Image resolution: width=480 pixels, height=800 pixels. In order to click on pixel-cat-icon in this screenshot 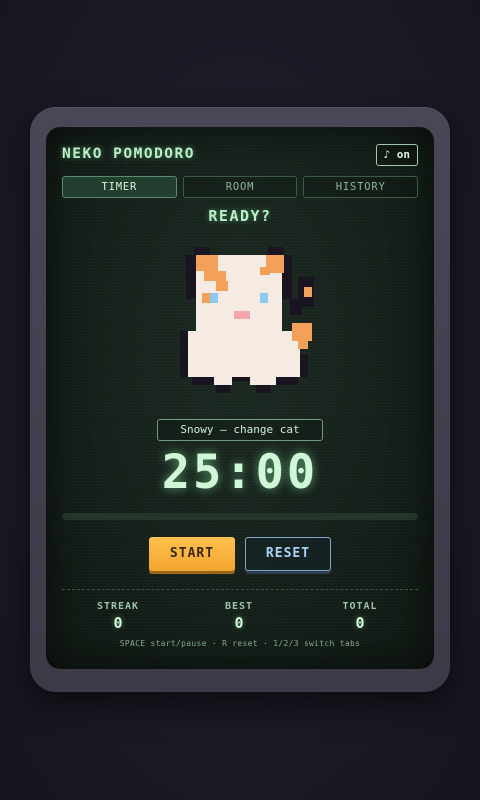, I will do `click(250, 321)`.